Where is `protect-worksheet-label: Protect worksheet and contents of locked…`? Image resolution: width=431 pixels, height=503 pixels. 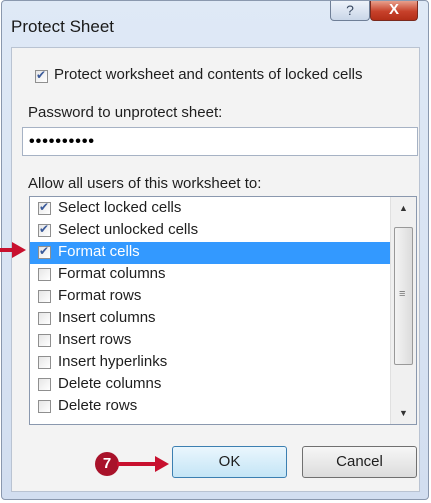
protect-worksheet-label: Protect worksheet and contents of locked… is located at coordinates (208, 74).